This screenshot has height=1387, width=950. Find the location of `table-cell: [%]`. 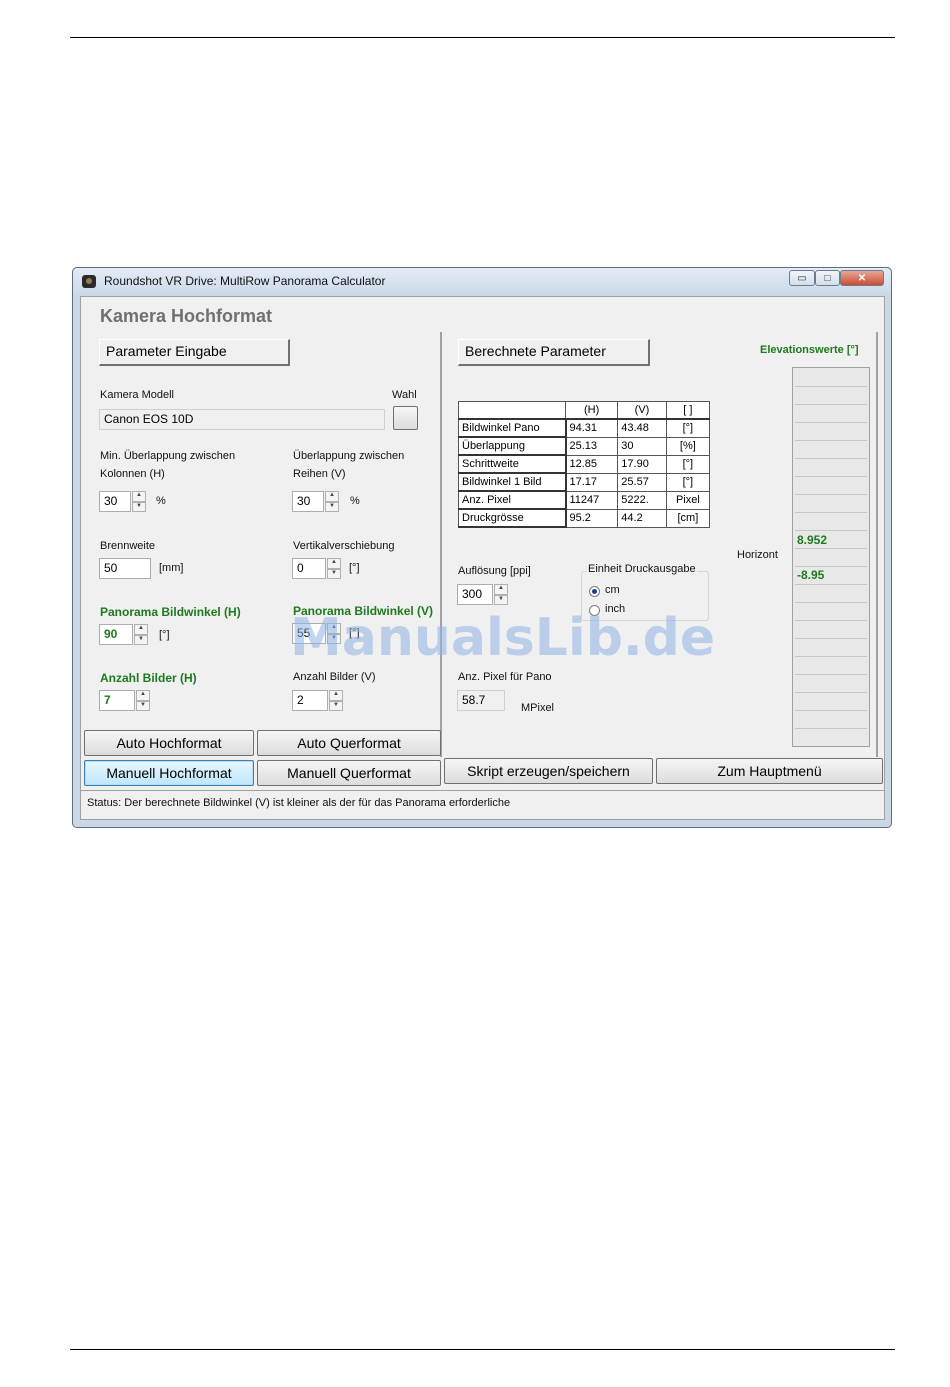

table-cell: [%] is located at coordinates (688, 446).